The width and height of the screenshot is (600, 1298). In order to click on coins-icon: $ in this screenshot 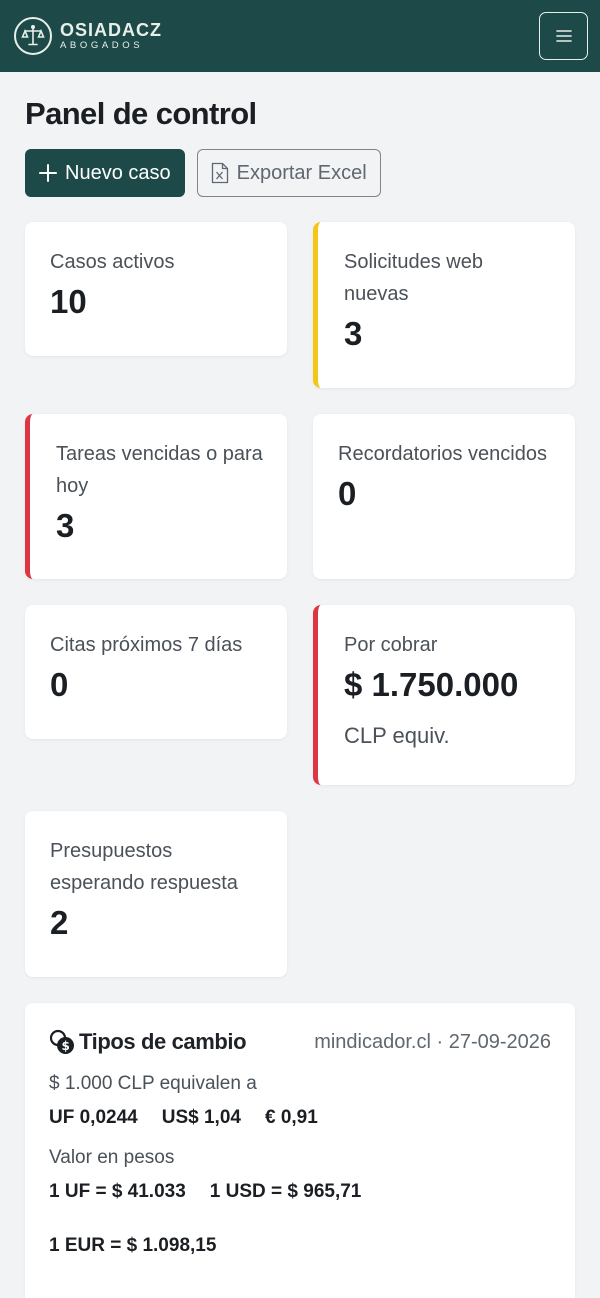, I will do `click(61, 1041)`.